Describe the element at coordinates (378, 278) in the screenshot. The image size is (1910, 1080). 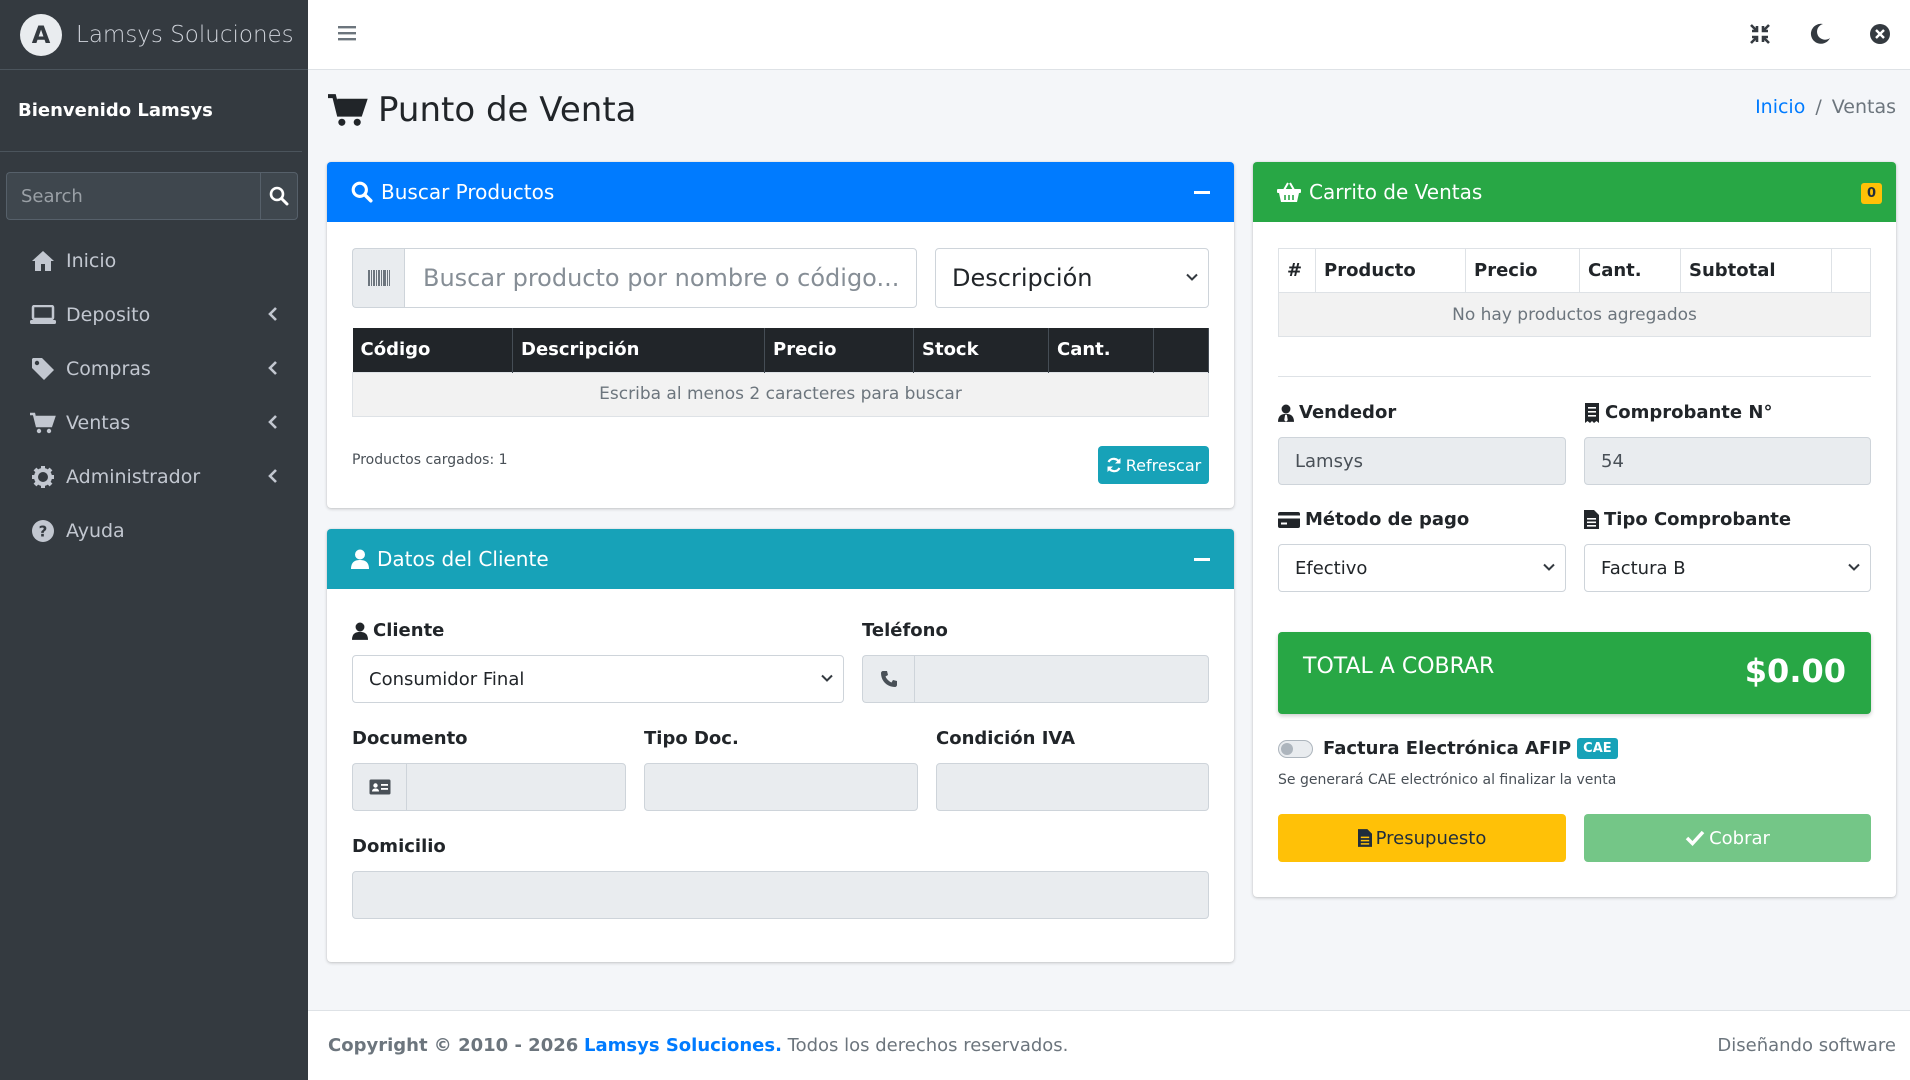
I see `barcode-addon` at that location.